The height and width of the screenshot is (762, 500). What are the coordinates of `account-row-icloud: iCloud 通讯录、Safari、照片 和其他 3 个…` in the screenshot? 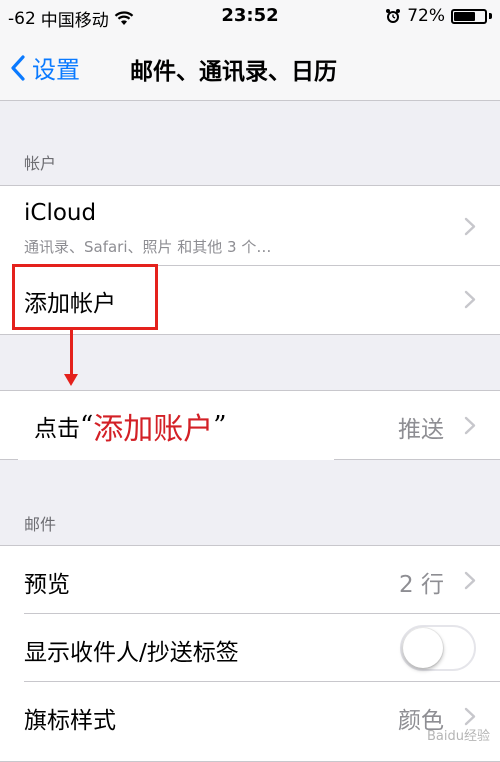 It's located at (250, 226).